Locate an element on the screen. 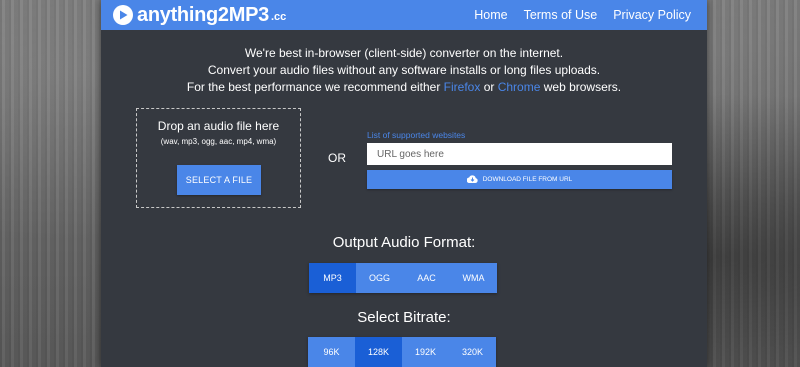 Image resolution: width=800 pixels, height=367 pixels. logo-tld: .cc is located at coordinates (279, 17).